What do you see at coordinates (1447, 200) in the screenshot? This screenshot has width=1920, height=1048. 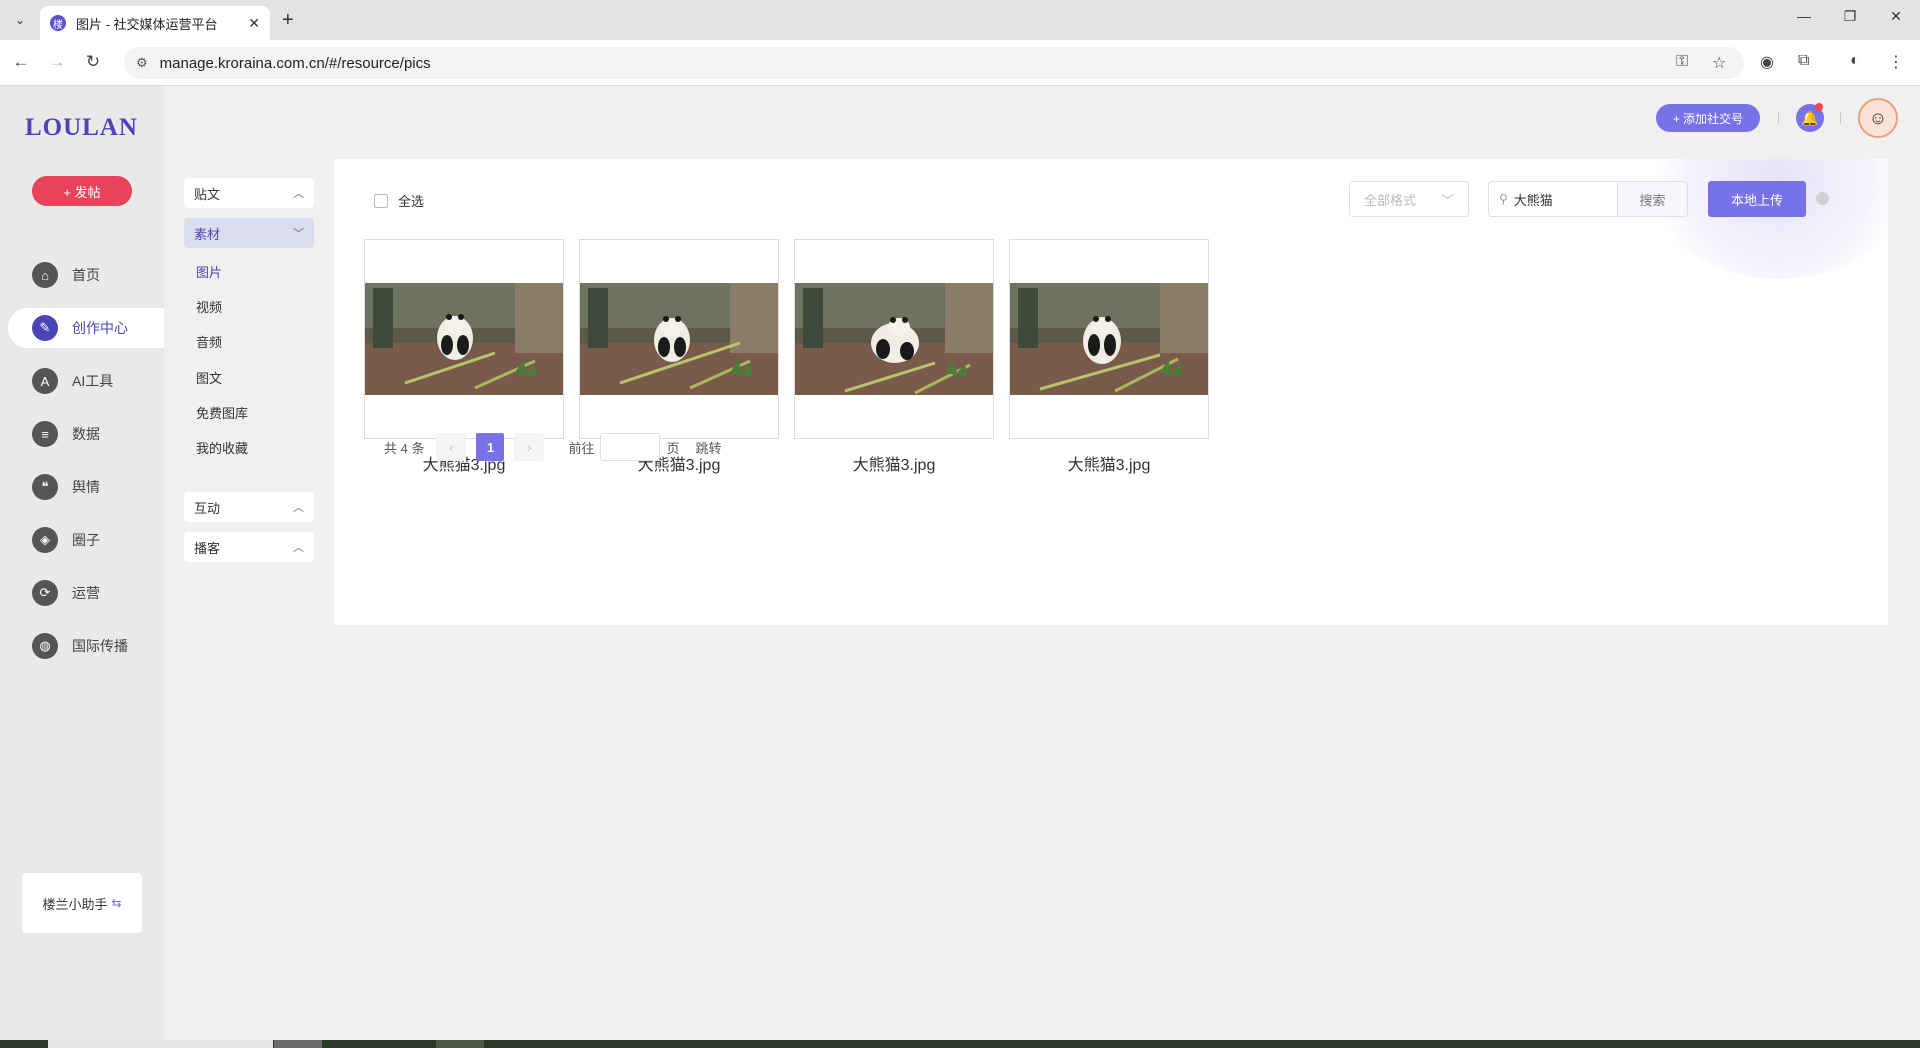 I see `chevron-down-icon: ﹀` at bounding box center [1447, 200].